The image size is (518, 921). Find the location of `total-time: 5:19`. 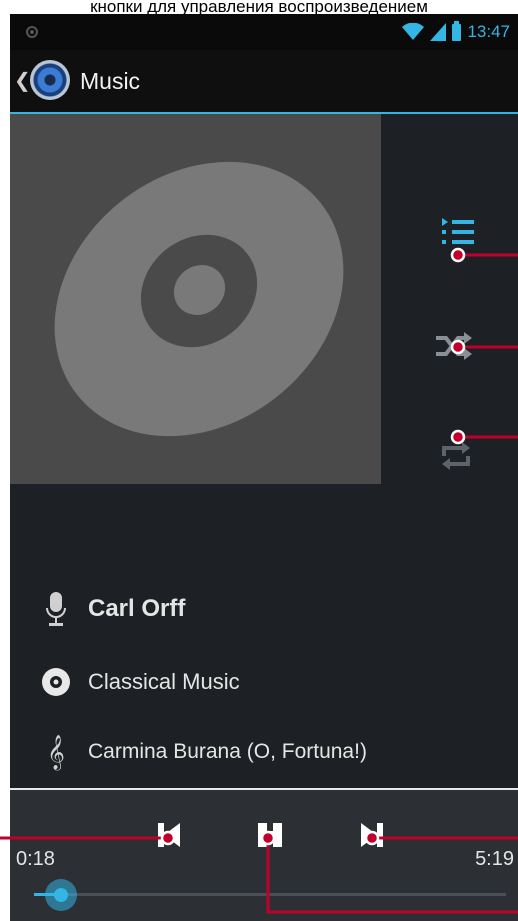

total-time: 5:19 is located at coordinates (494, 859).